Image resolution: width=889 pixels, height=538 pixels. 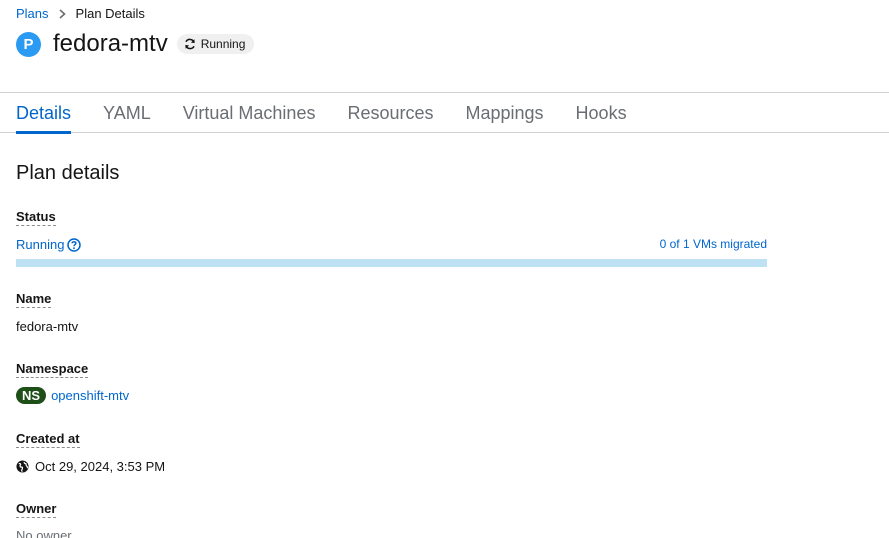 I want to click on tab-hooks: Hooks, so click(x=601, y=113).